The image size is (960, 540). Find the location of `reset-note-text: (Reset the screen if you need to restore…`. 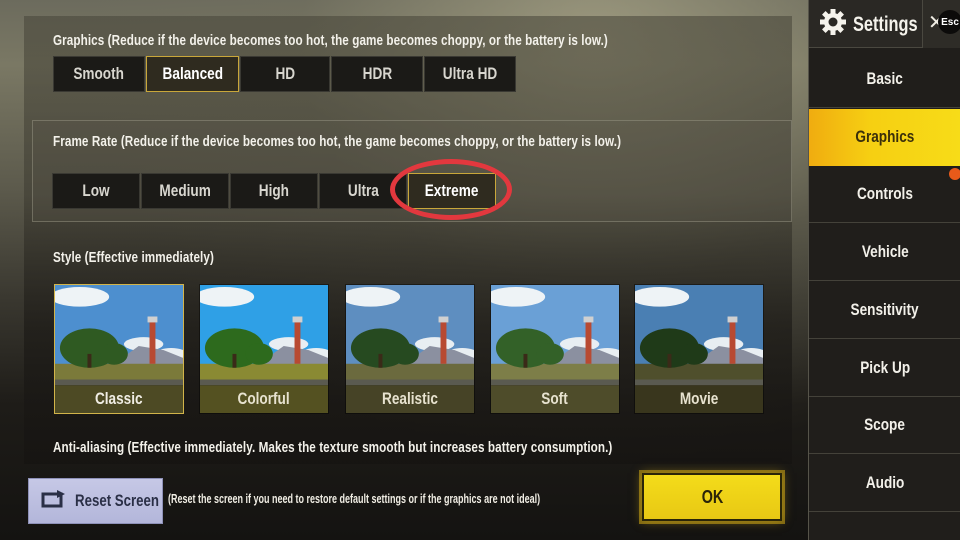

reset-note-text: (Reset the screen if you need to restore… is located at coordinates (354, 499).